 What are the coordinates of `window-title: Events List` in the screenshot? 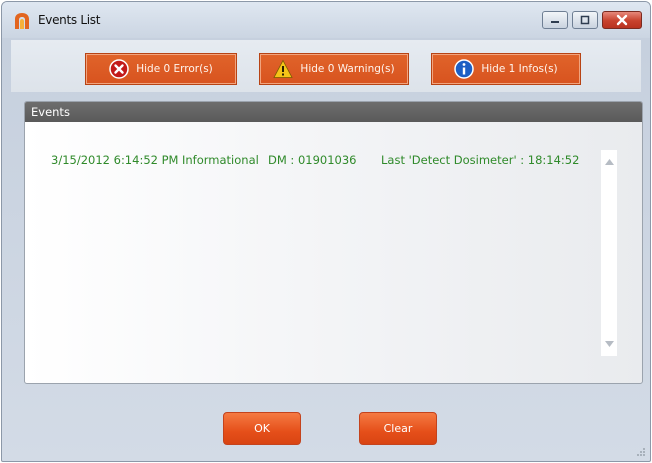 It's located at (69, 20).